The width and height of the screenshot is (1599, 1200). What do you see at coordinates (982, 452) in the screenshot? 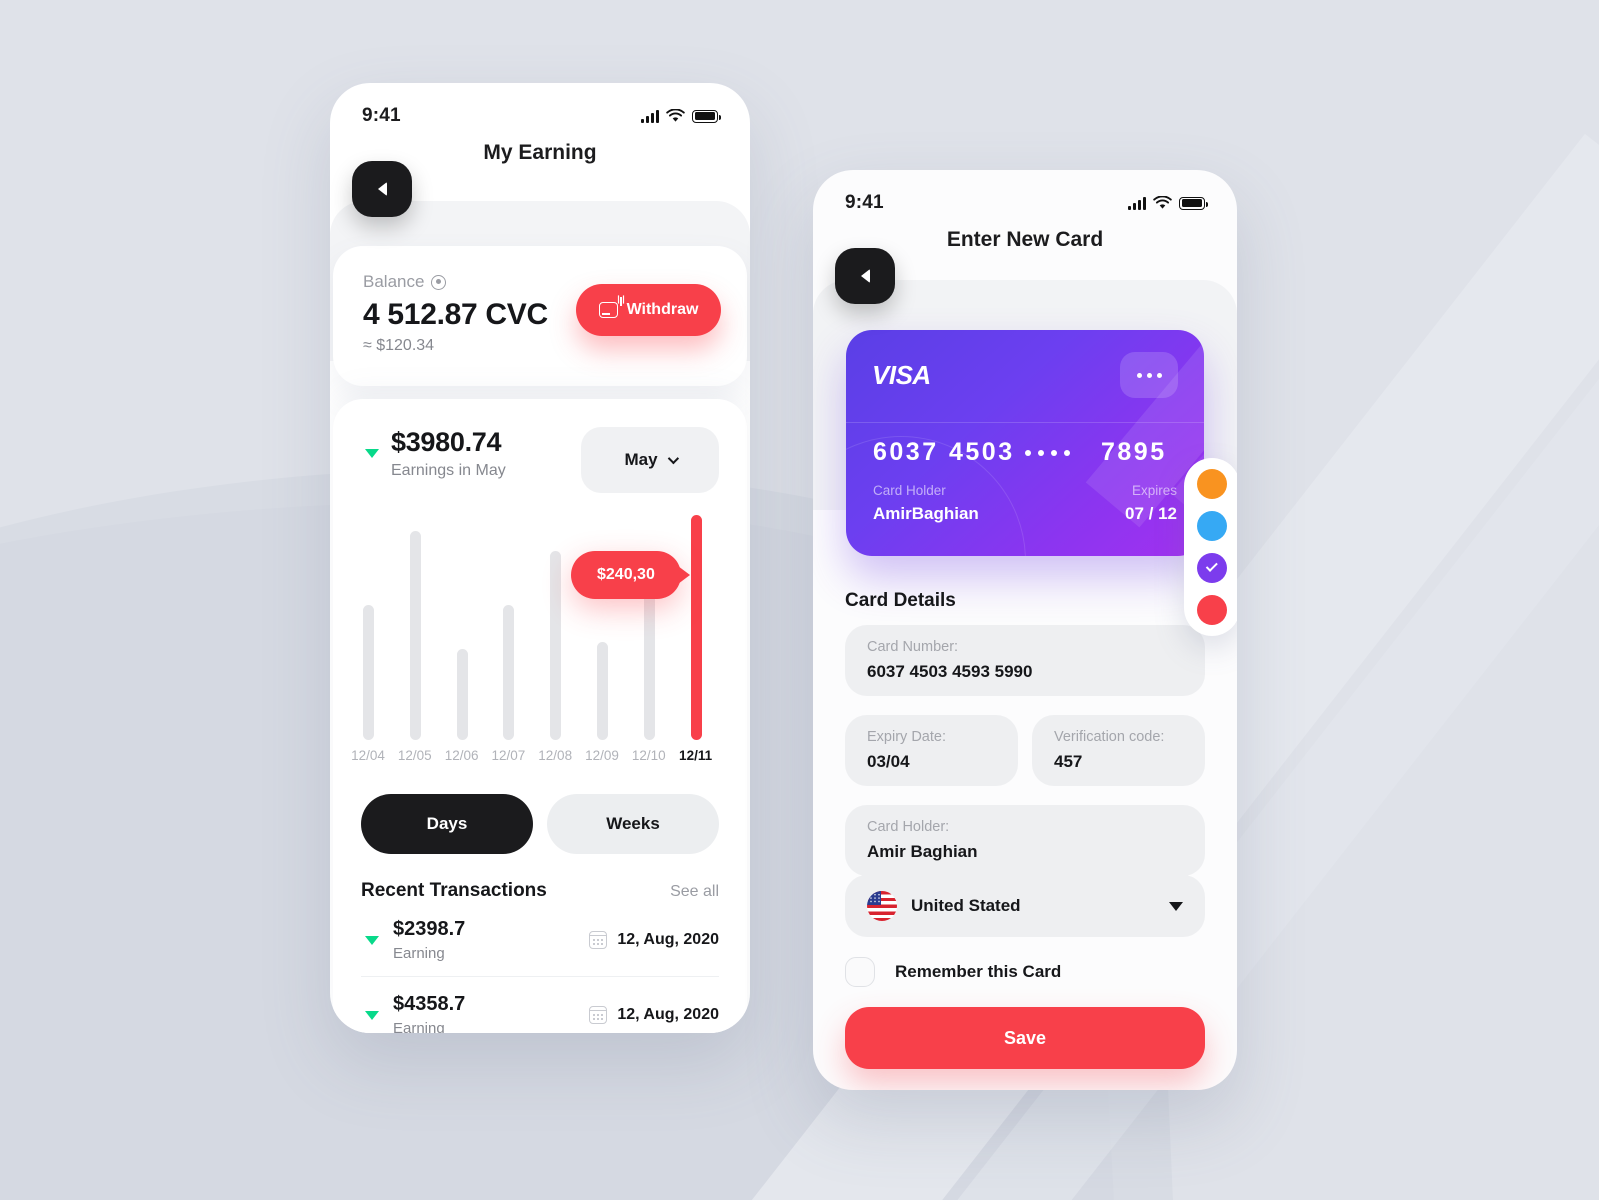
I see `card-number-group-2: 4503` at bounding box center [982, 452].